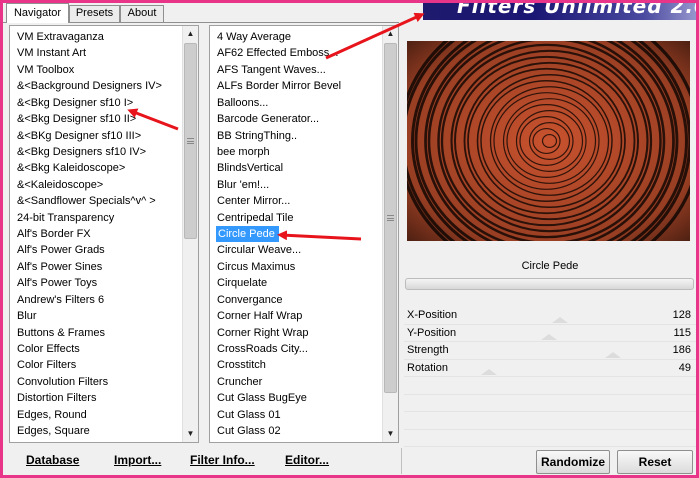  What do you see at coordinates (96, 300) in the screenshot?
I see `category-item: Andrew's Filters 6` at bounding box center [96, 300].